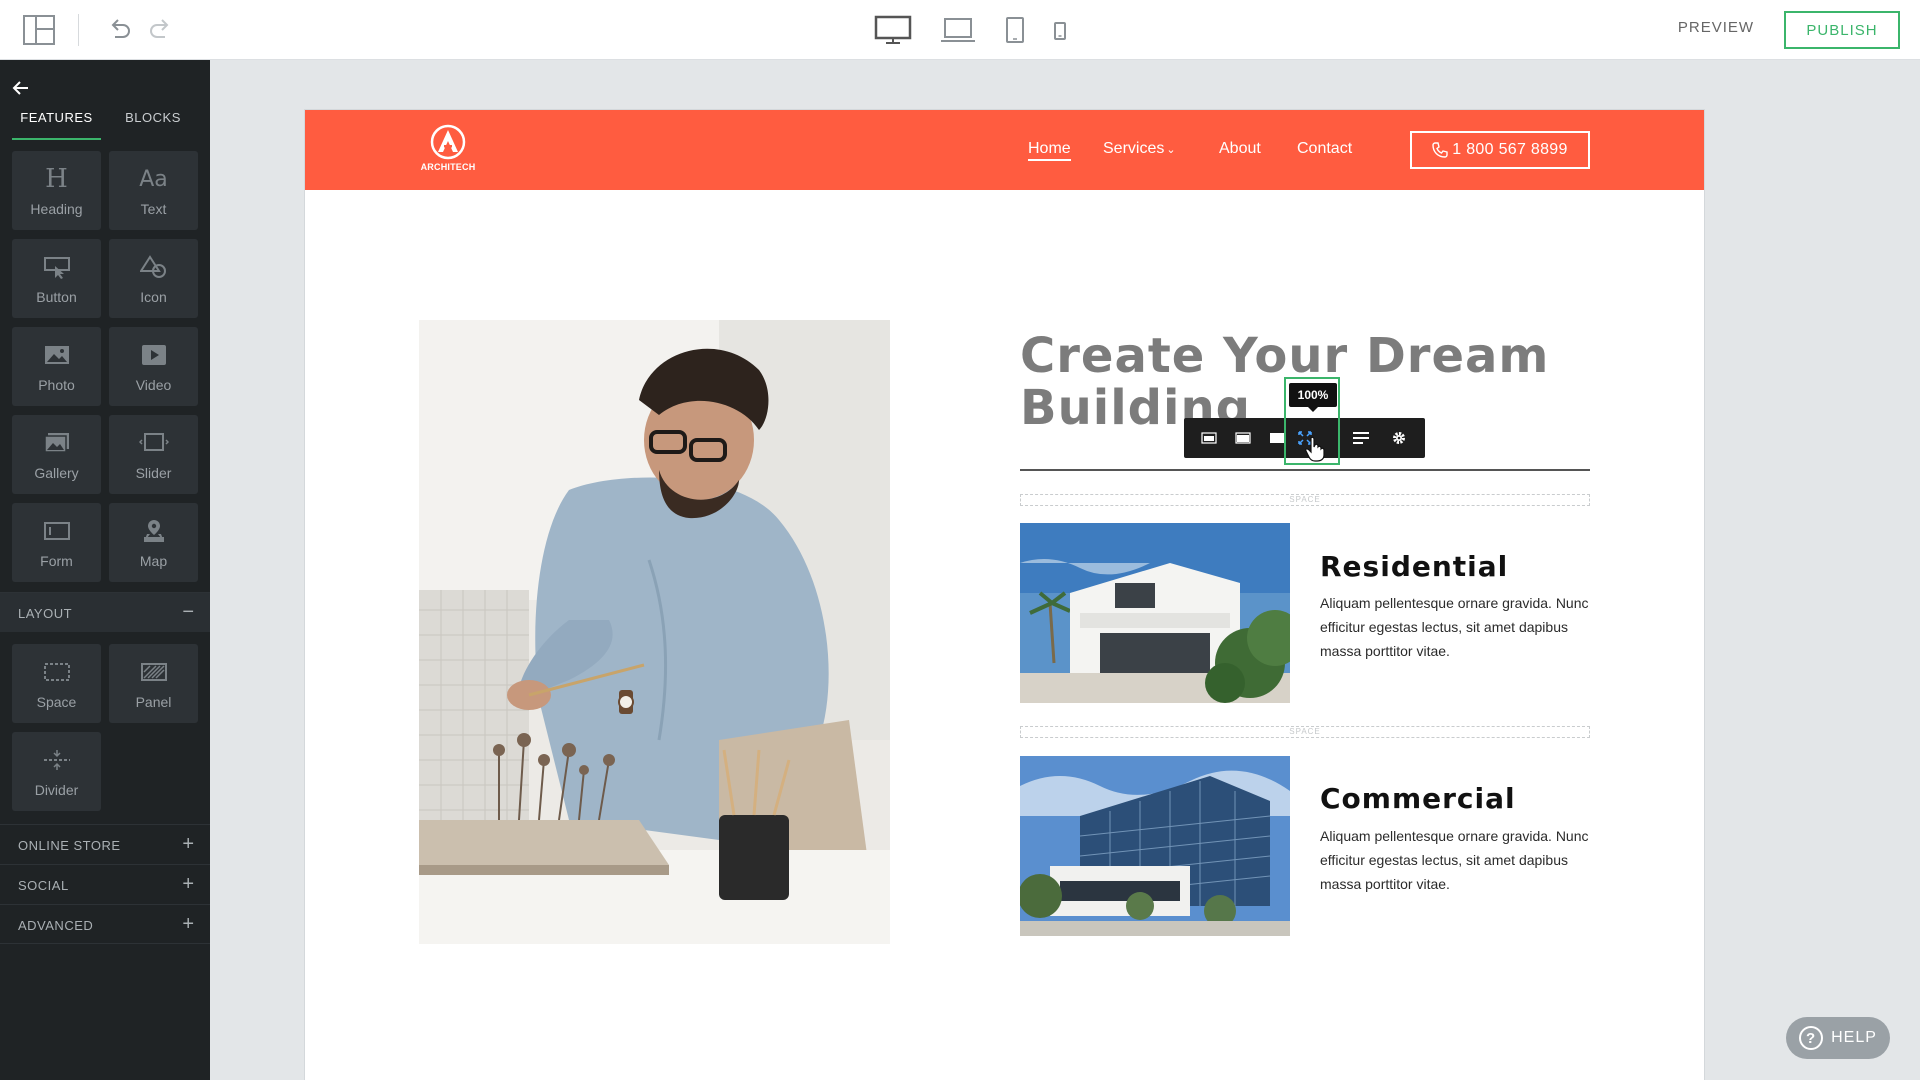  I want to click on feature-label: Button, so click(56, 297).